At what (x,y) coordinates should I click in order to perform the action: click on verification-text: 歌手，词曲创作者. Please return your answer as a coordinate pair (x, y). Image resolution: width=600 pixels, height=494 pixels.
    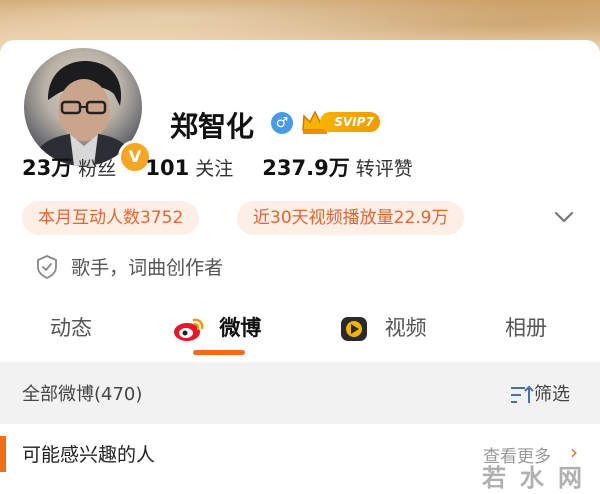
    Looking at the image, I should click on (147, 268).